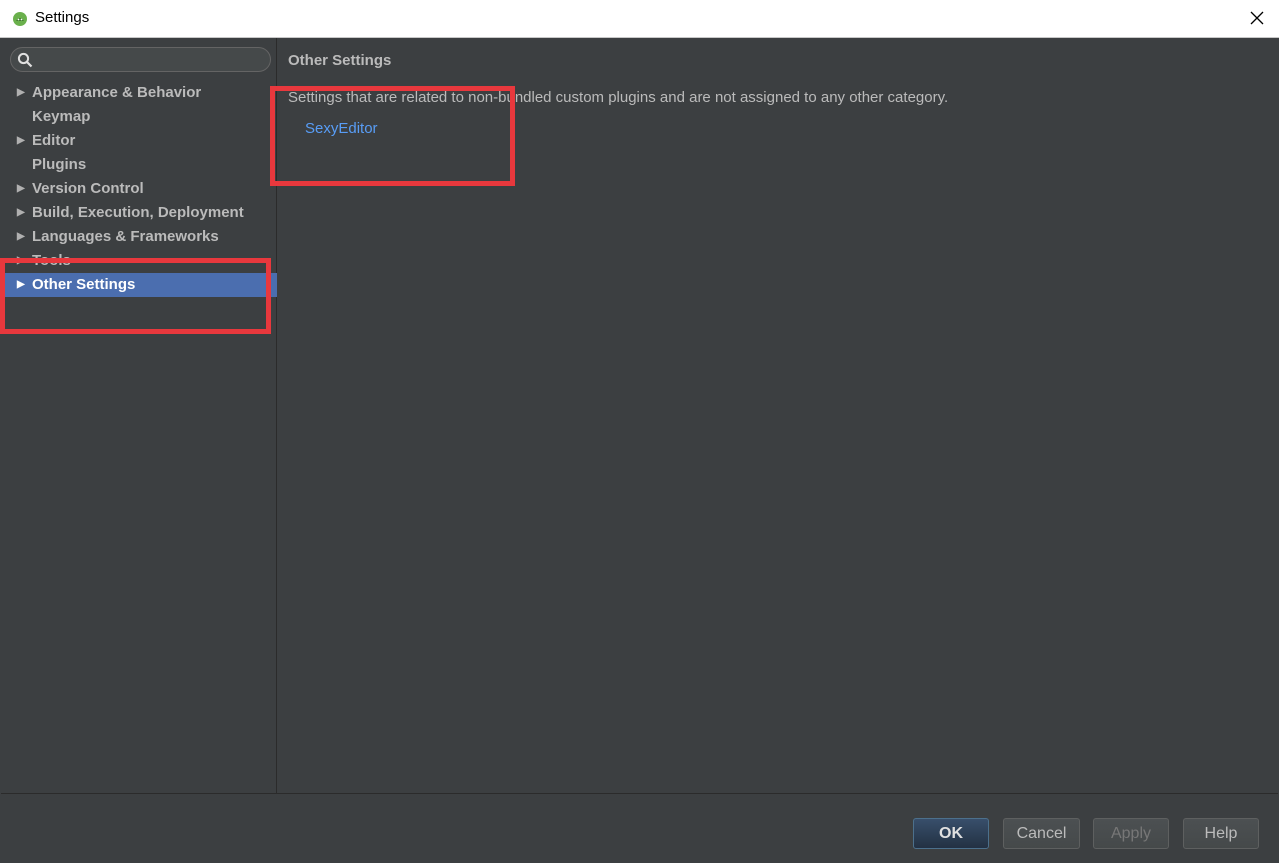 Image resolution: width=1279 pixels, height=863 pixels. I want to click on close-button, so click(1257, 18).